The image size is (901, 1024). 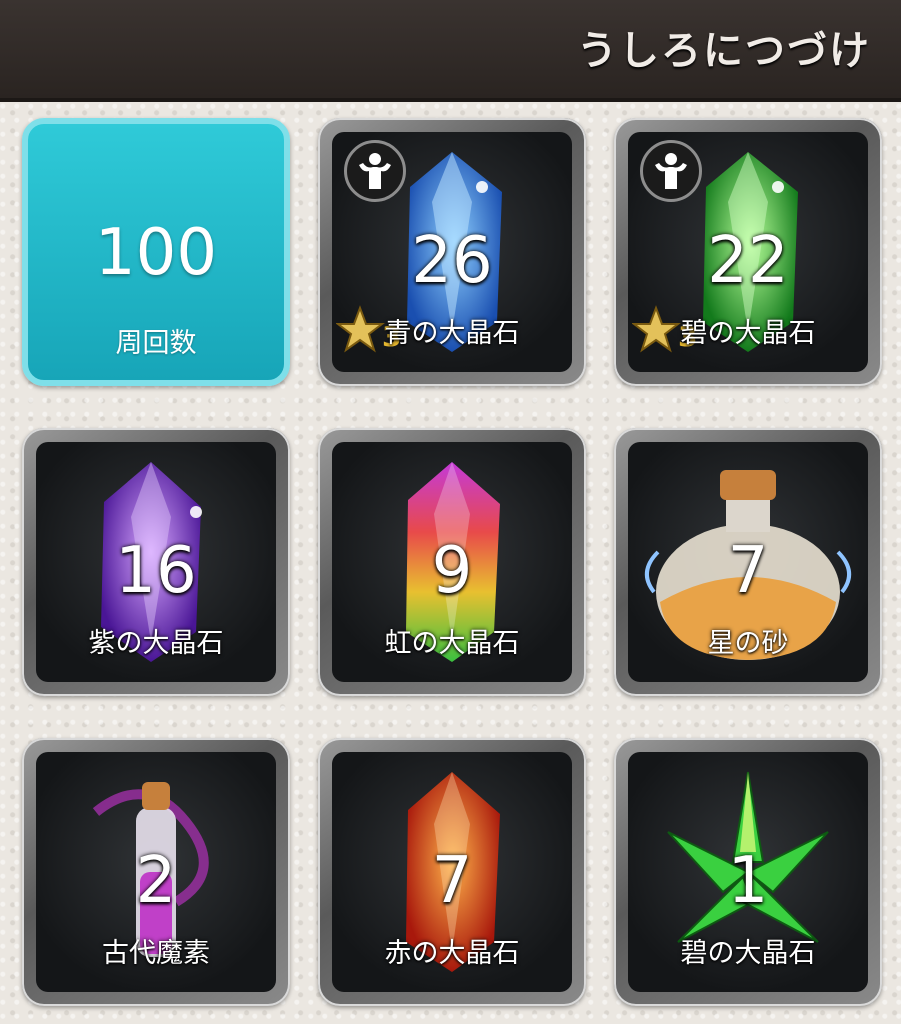 I want to click on run-count-value: 100, so click(x=156, y=253).